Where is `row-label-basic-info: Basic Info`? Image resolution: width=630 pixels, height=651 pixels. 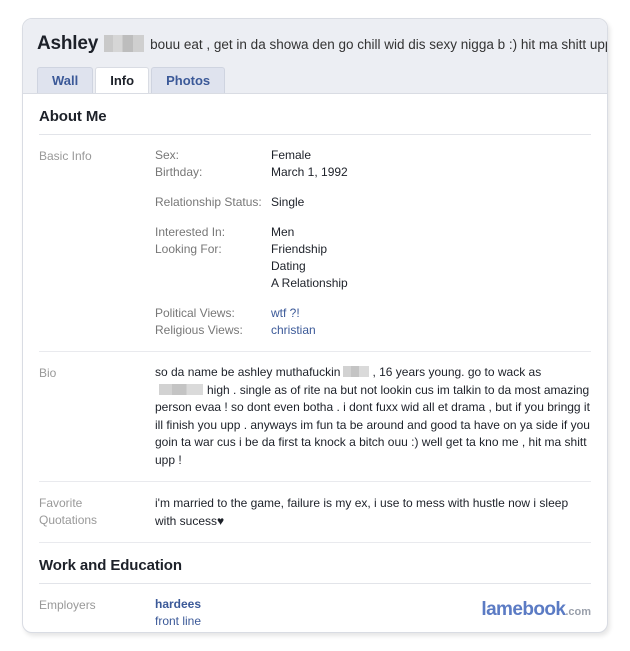 row-label-basic-info: Basic Info is located at coordinates (65, 156).